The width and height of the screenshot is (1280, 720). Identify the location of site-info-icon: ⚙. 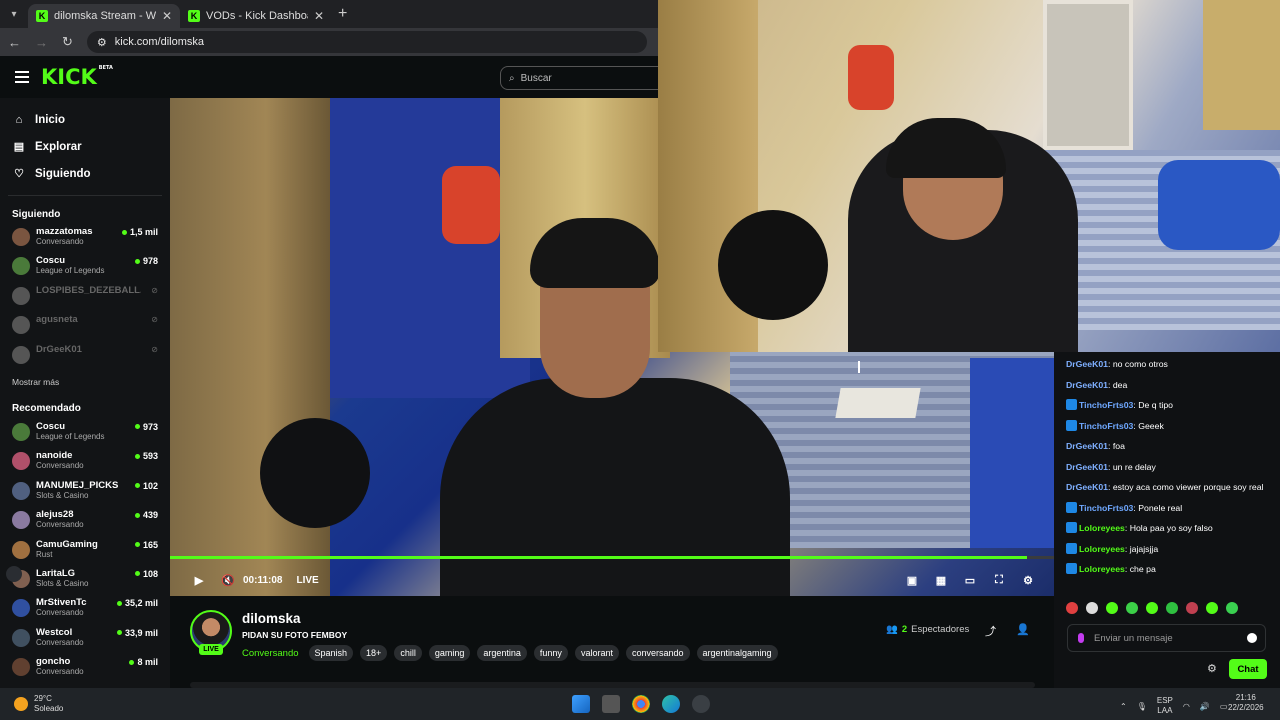
(102, 42).